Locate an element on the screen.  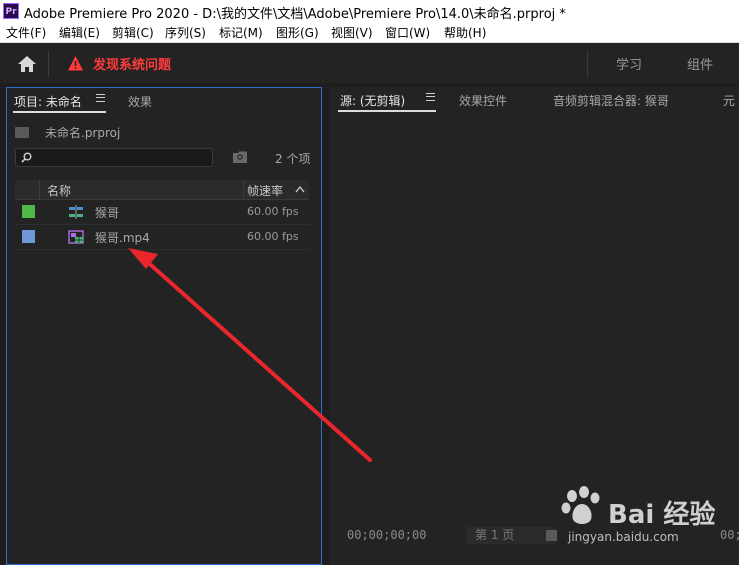
item-count: 2 个项 is located at coordinates (293, 159).